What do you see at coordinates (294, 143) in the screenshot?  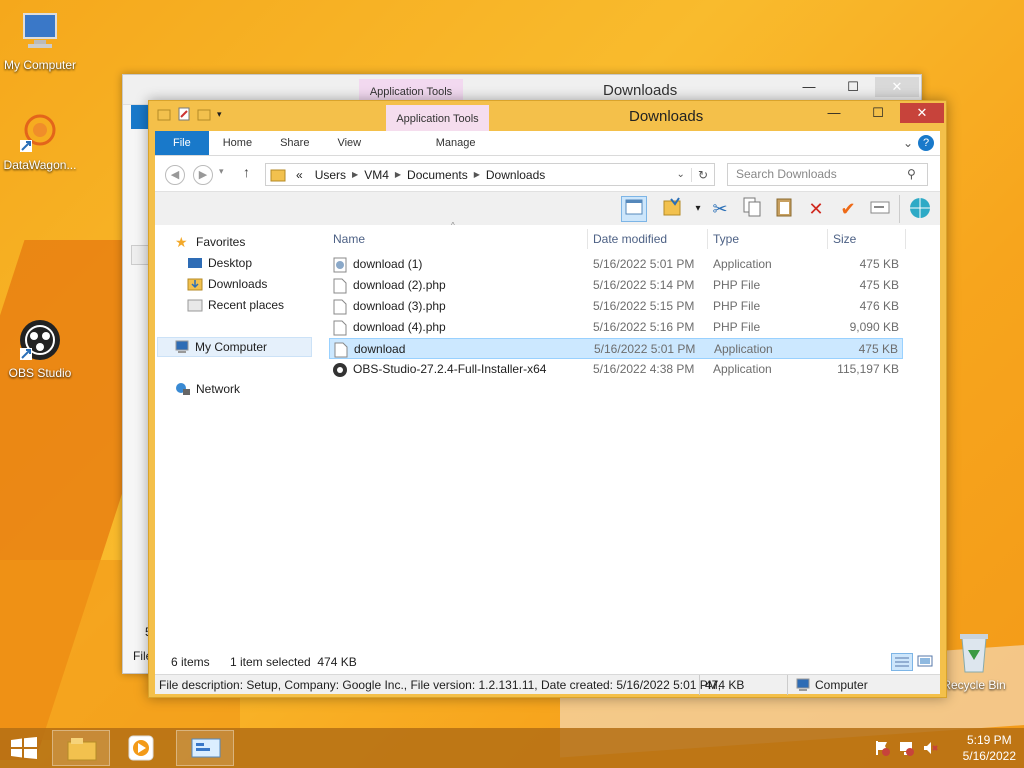 I see `tab-share: Share` at bounding box center [294, 143].